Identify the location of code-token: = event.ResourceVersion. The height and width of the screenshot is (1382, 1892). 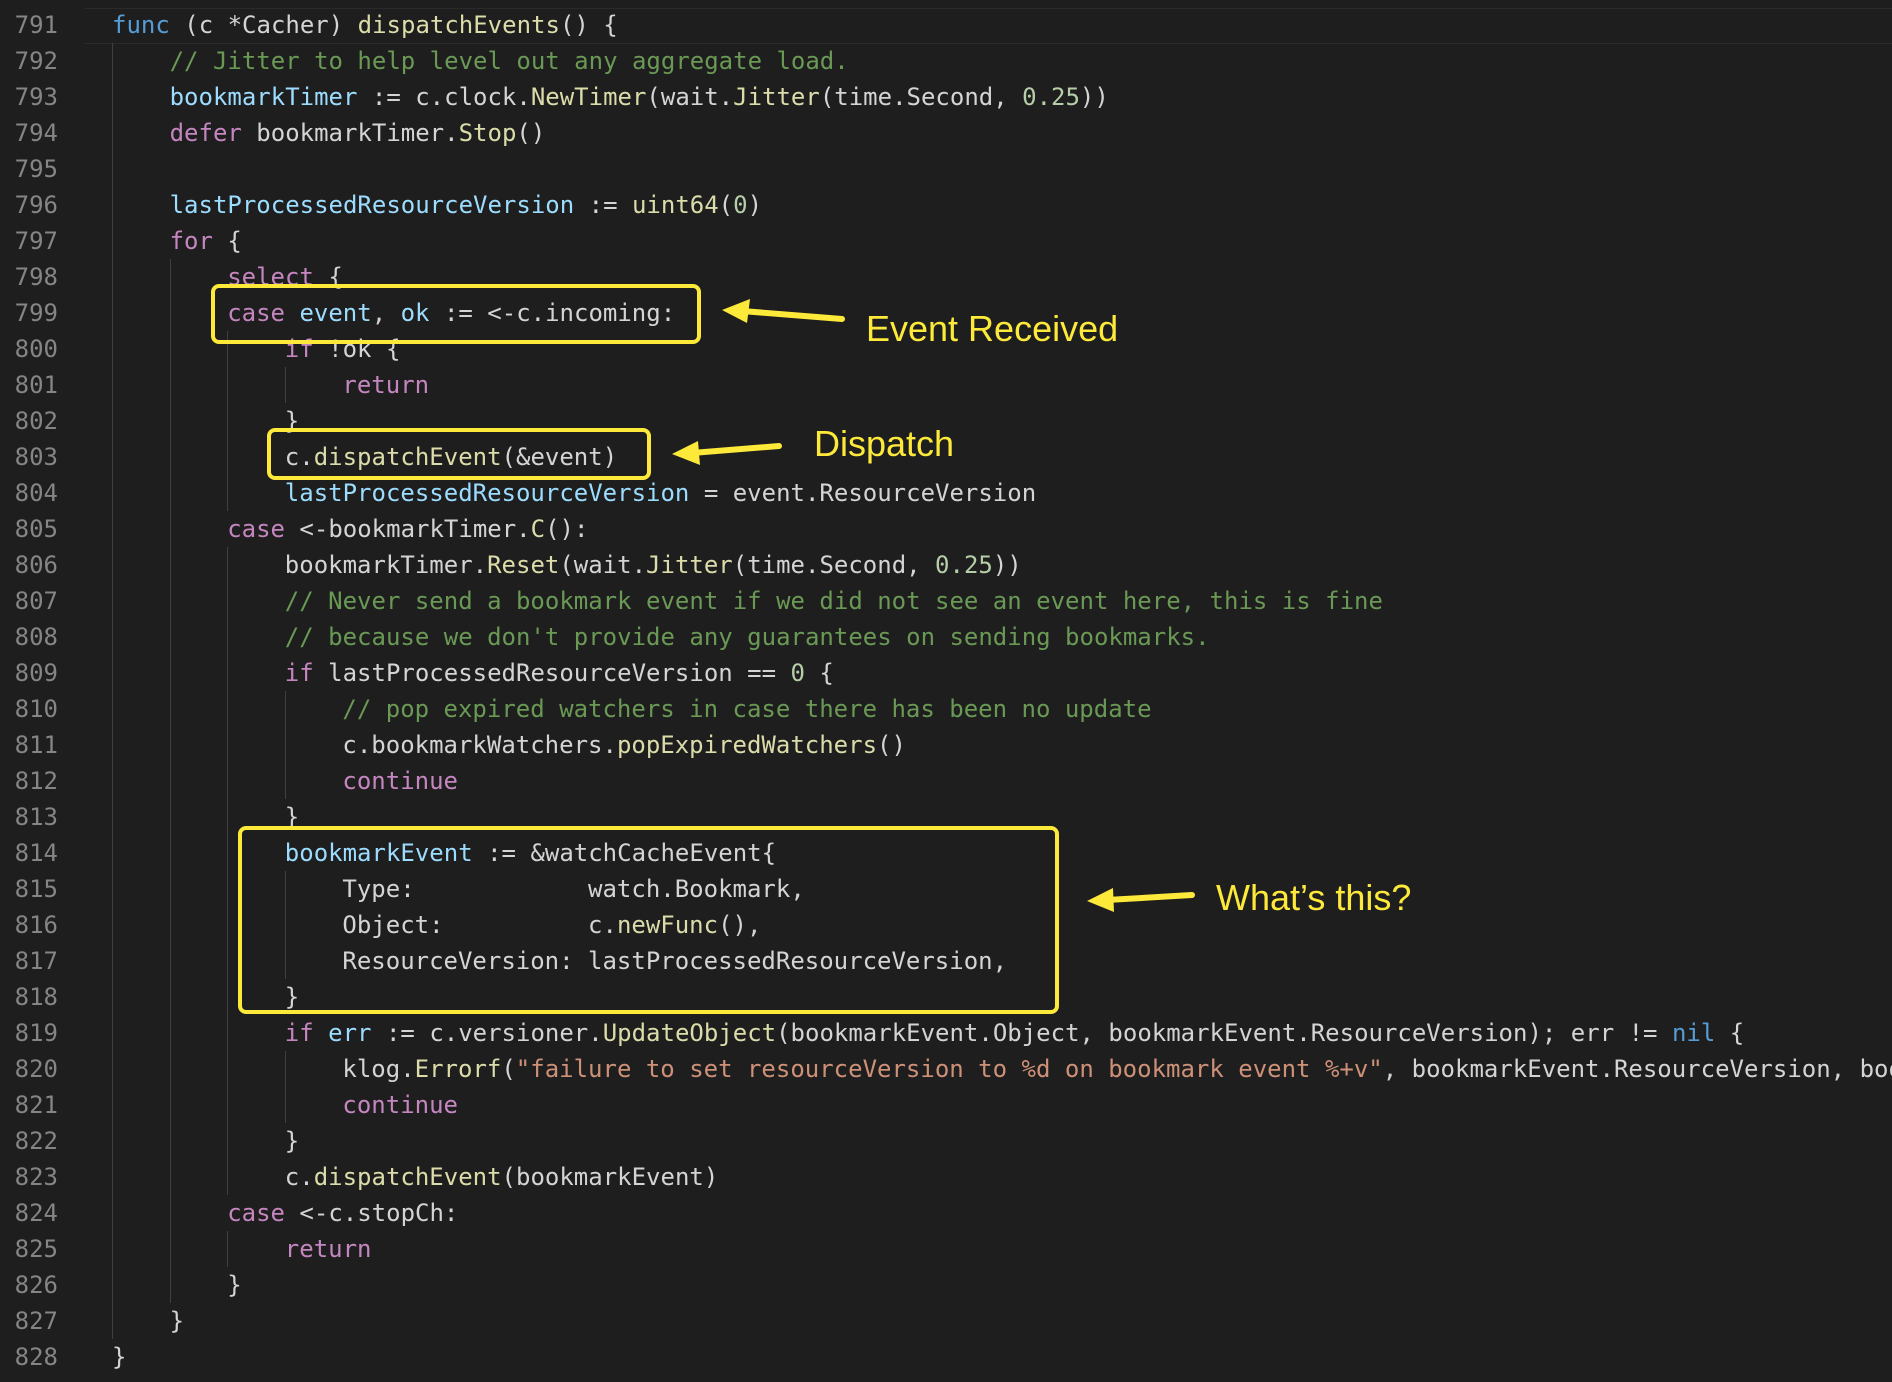
(863, 493).